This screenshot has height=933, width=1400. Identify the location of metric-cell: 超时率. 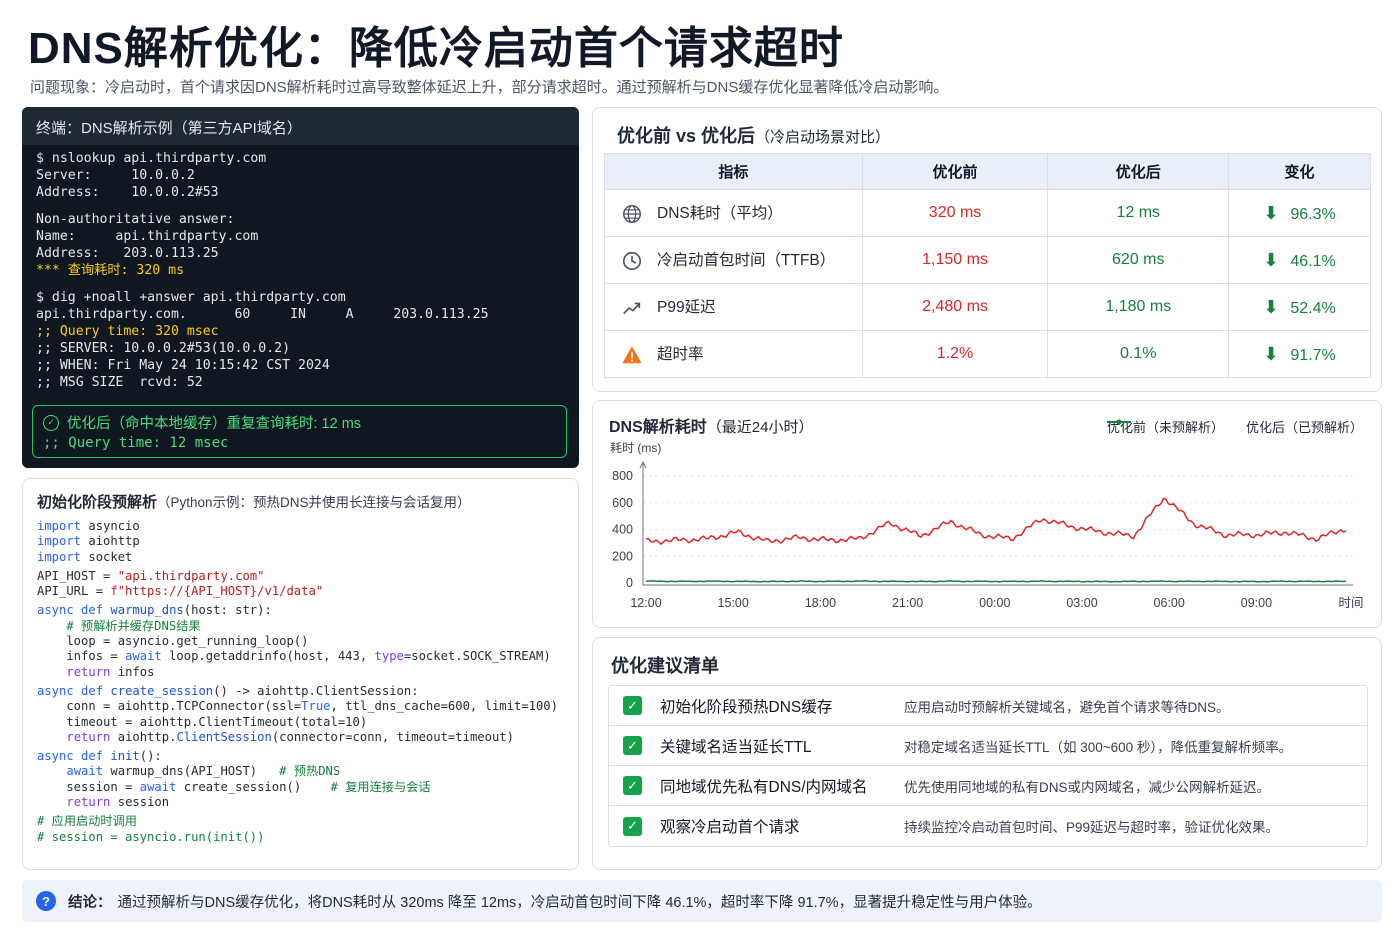
(733, 354).